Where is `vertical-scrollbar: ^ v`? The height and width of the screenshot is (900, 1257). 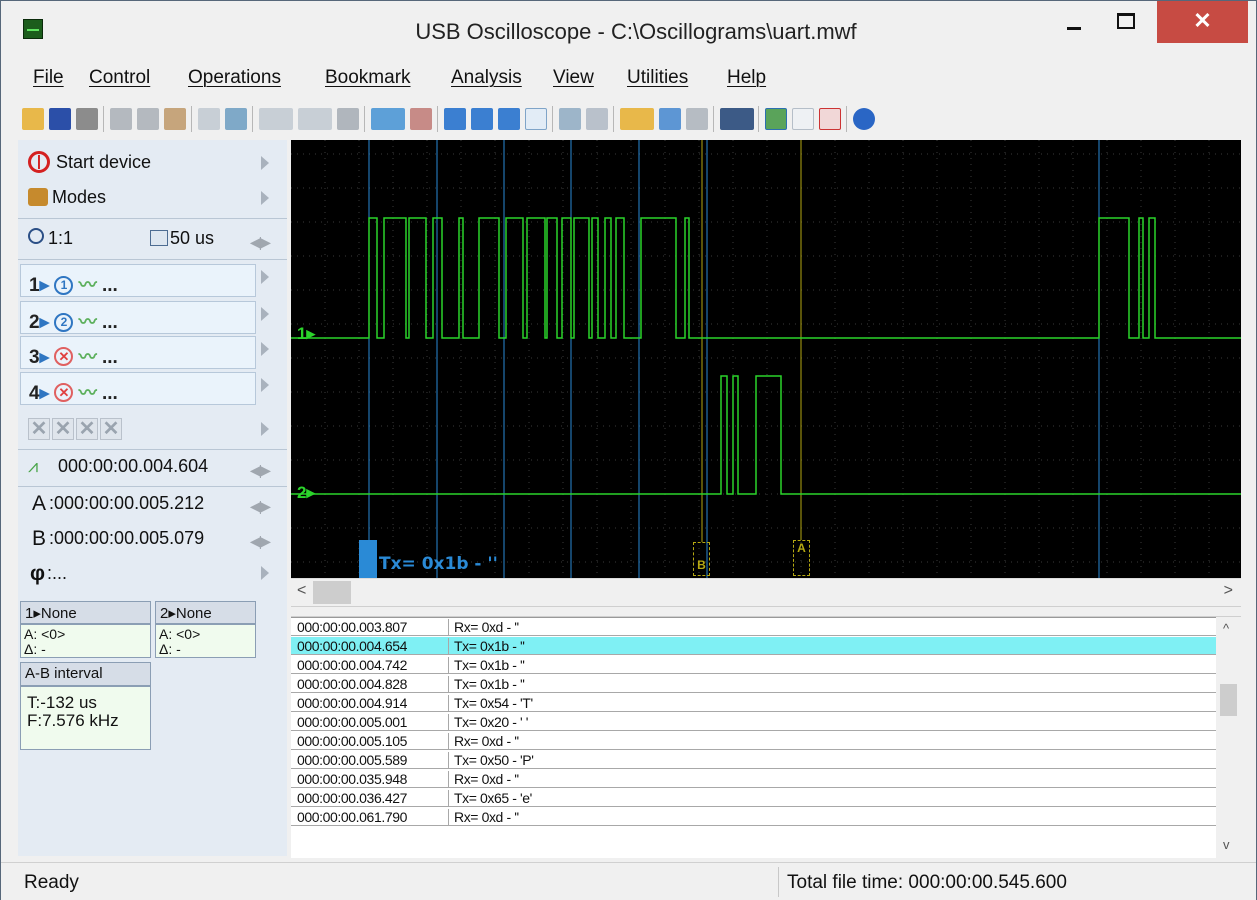
vertical-scrollbar: ^ v is located at coordinates (1228, 737).